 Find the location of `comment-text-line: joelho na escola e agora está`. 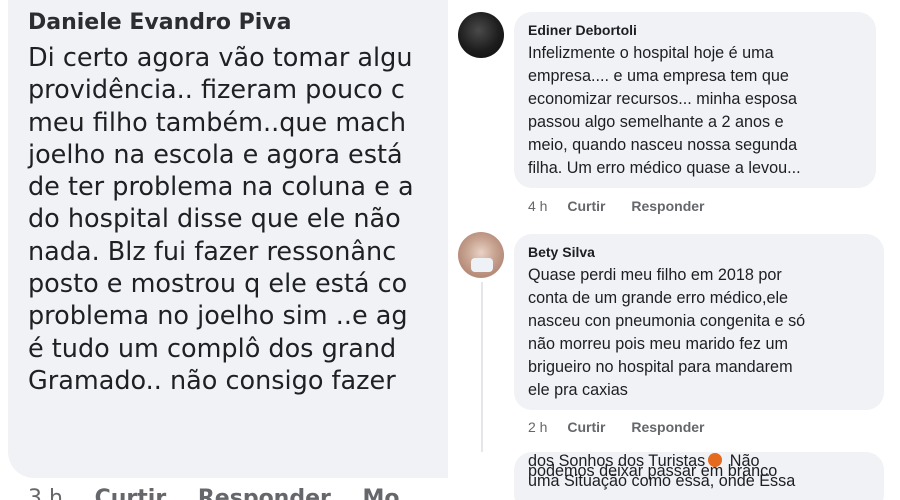

comment-text-line: joelho na escola e agora está is located at coordinates (215, 154).